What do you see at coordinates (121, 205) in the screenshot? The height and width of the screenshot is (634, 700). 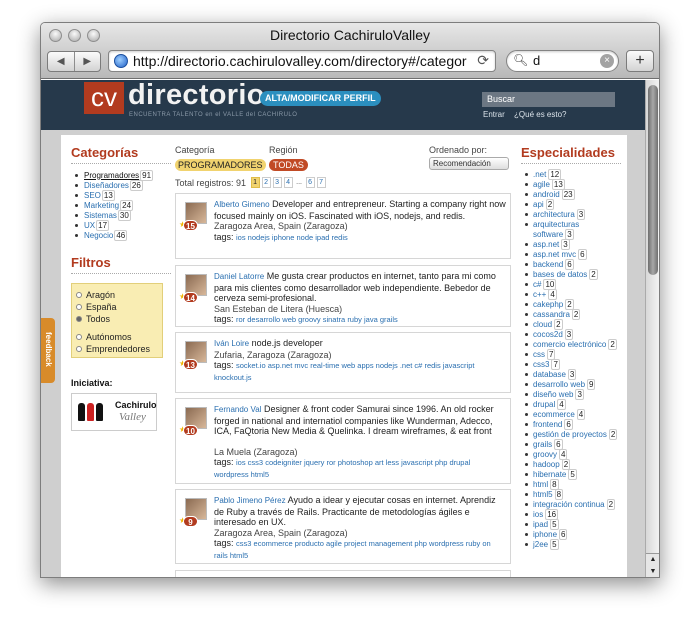 I see `categoria-item: Marketing 24` at bounding box center [121, 205].